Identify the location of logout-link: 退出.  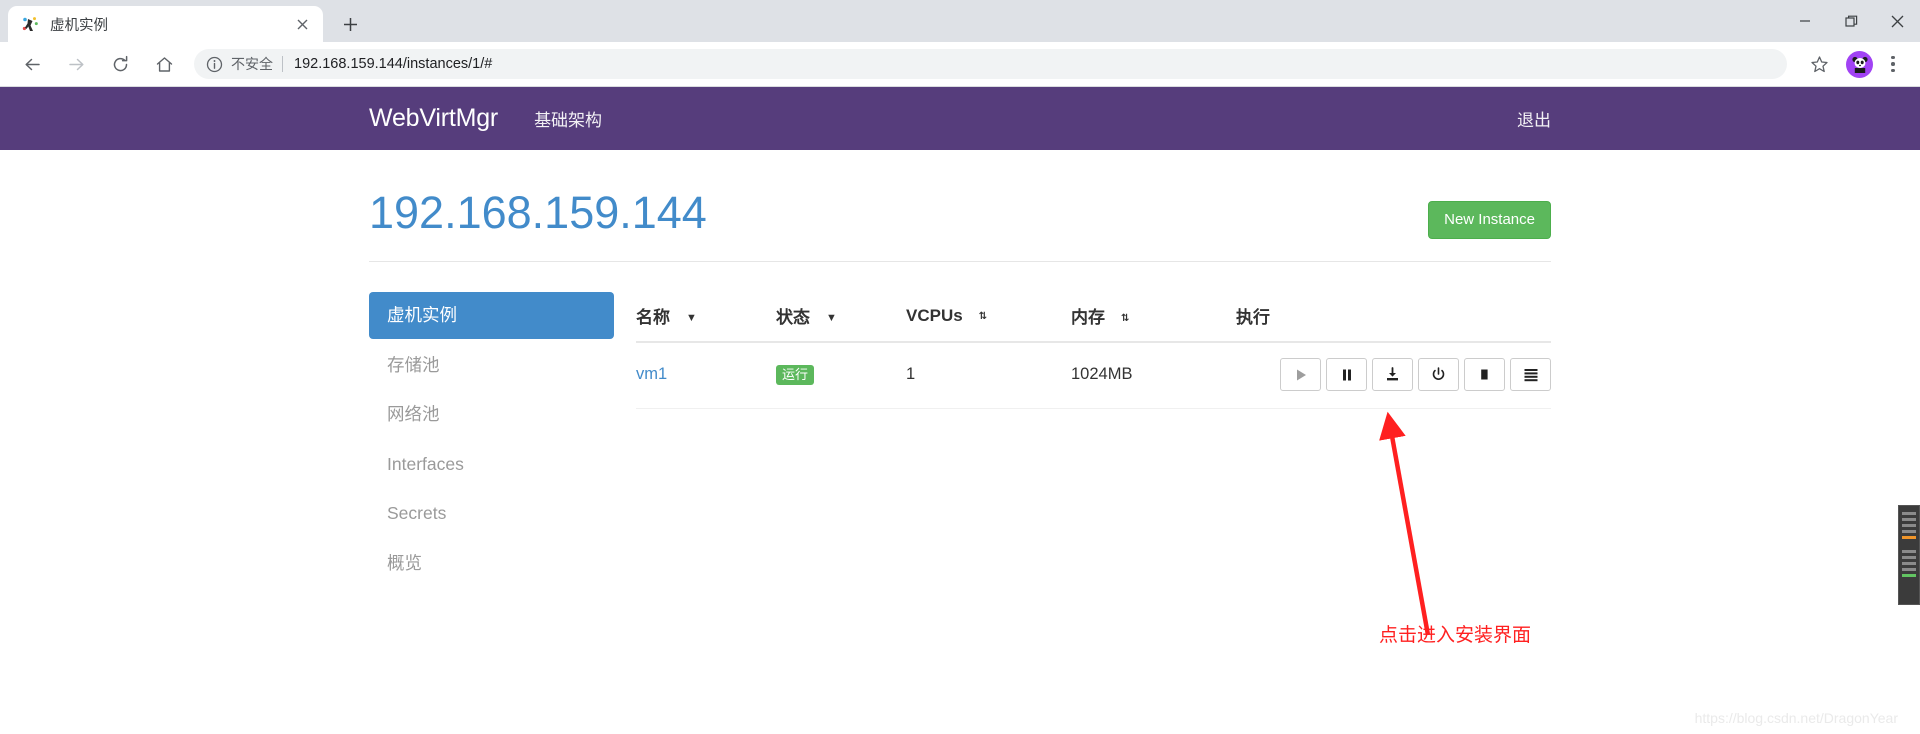
(1534, 120).